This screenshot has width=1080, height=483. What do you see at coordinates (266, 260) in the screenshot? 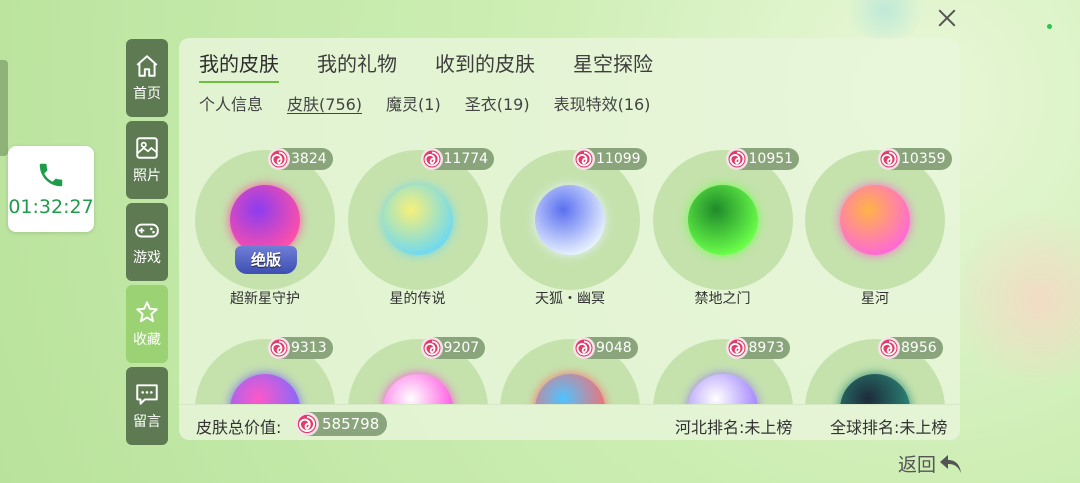
I see `limited-edition-badge: 绝版` at bounding box center [266, 260].